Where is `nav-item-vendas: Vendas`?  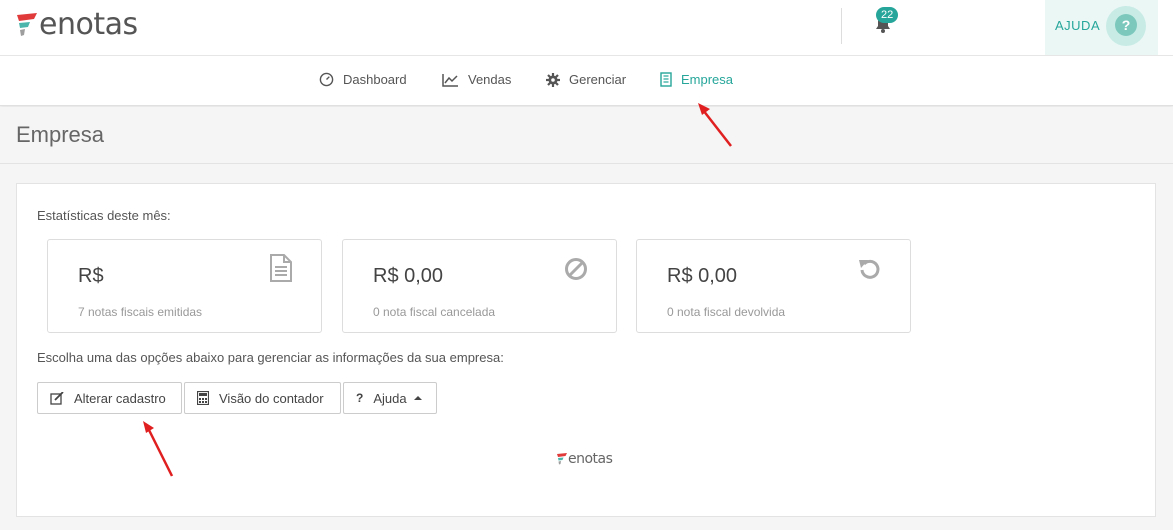
nav-item-vendas: Vendas is located at coordinates (476, 79).